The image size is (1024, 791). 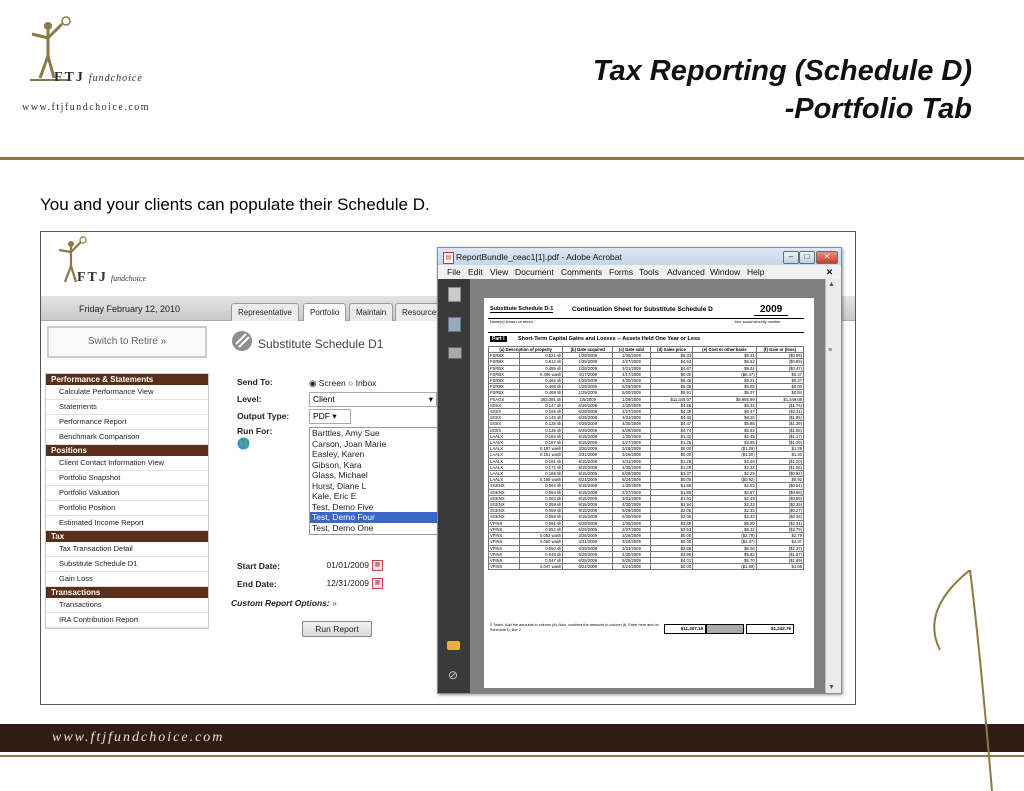 What do you see at coordinates (525, 349) in the screenshot?
I see `schedule-column-header: (a) Description of property` at bounding box center [525, 349].